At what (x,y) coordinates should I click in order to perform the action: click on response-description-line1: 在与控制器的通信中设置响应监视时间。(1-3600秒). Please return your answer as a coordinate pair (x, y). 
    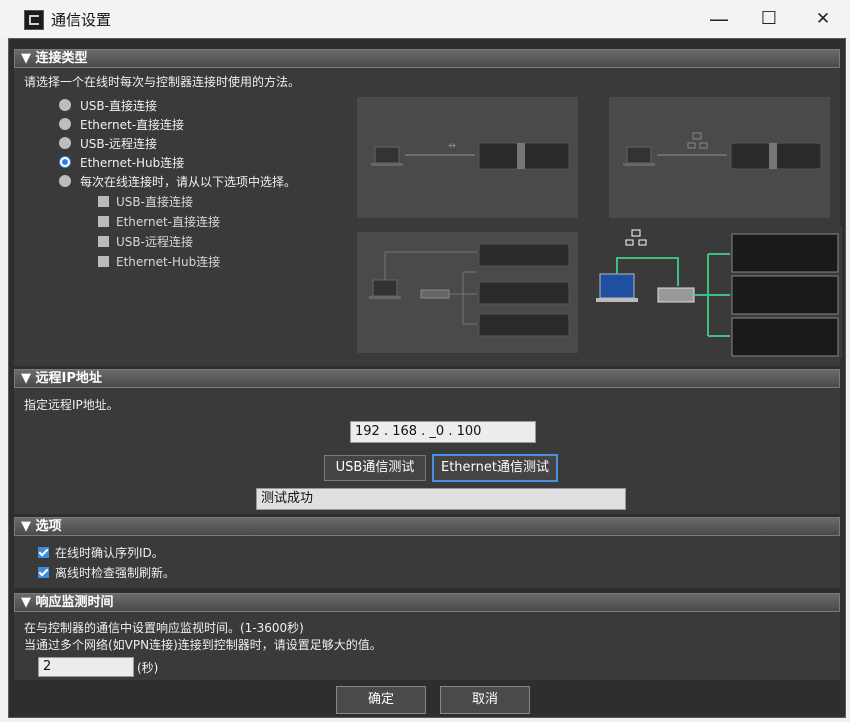
    Looking at the image, I should click on (164, 628).